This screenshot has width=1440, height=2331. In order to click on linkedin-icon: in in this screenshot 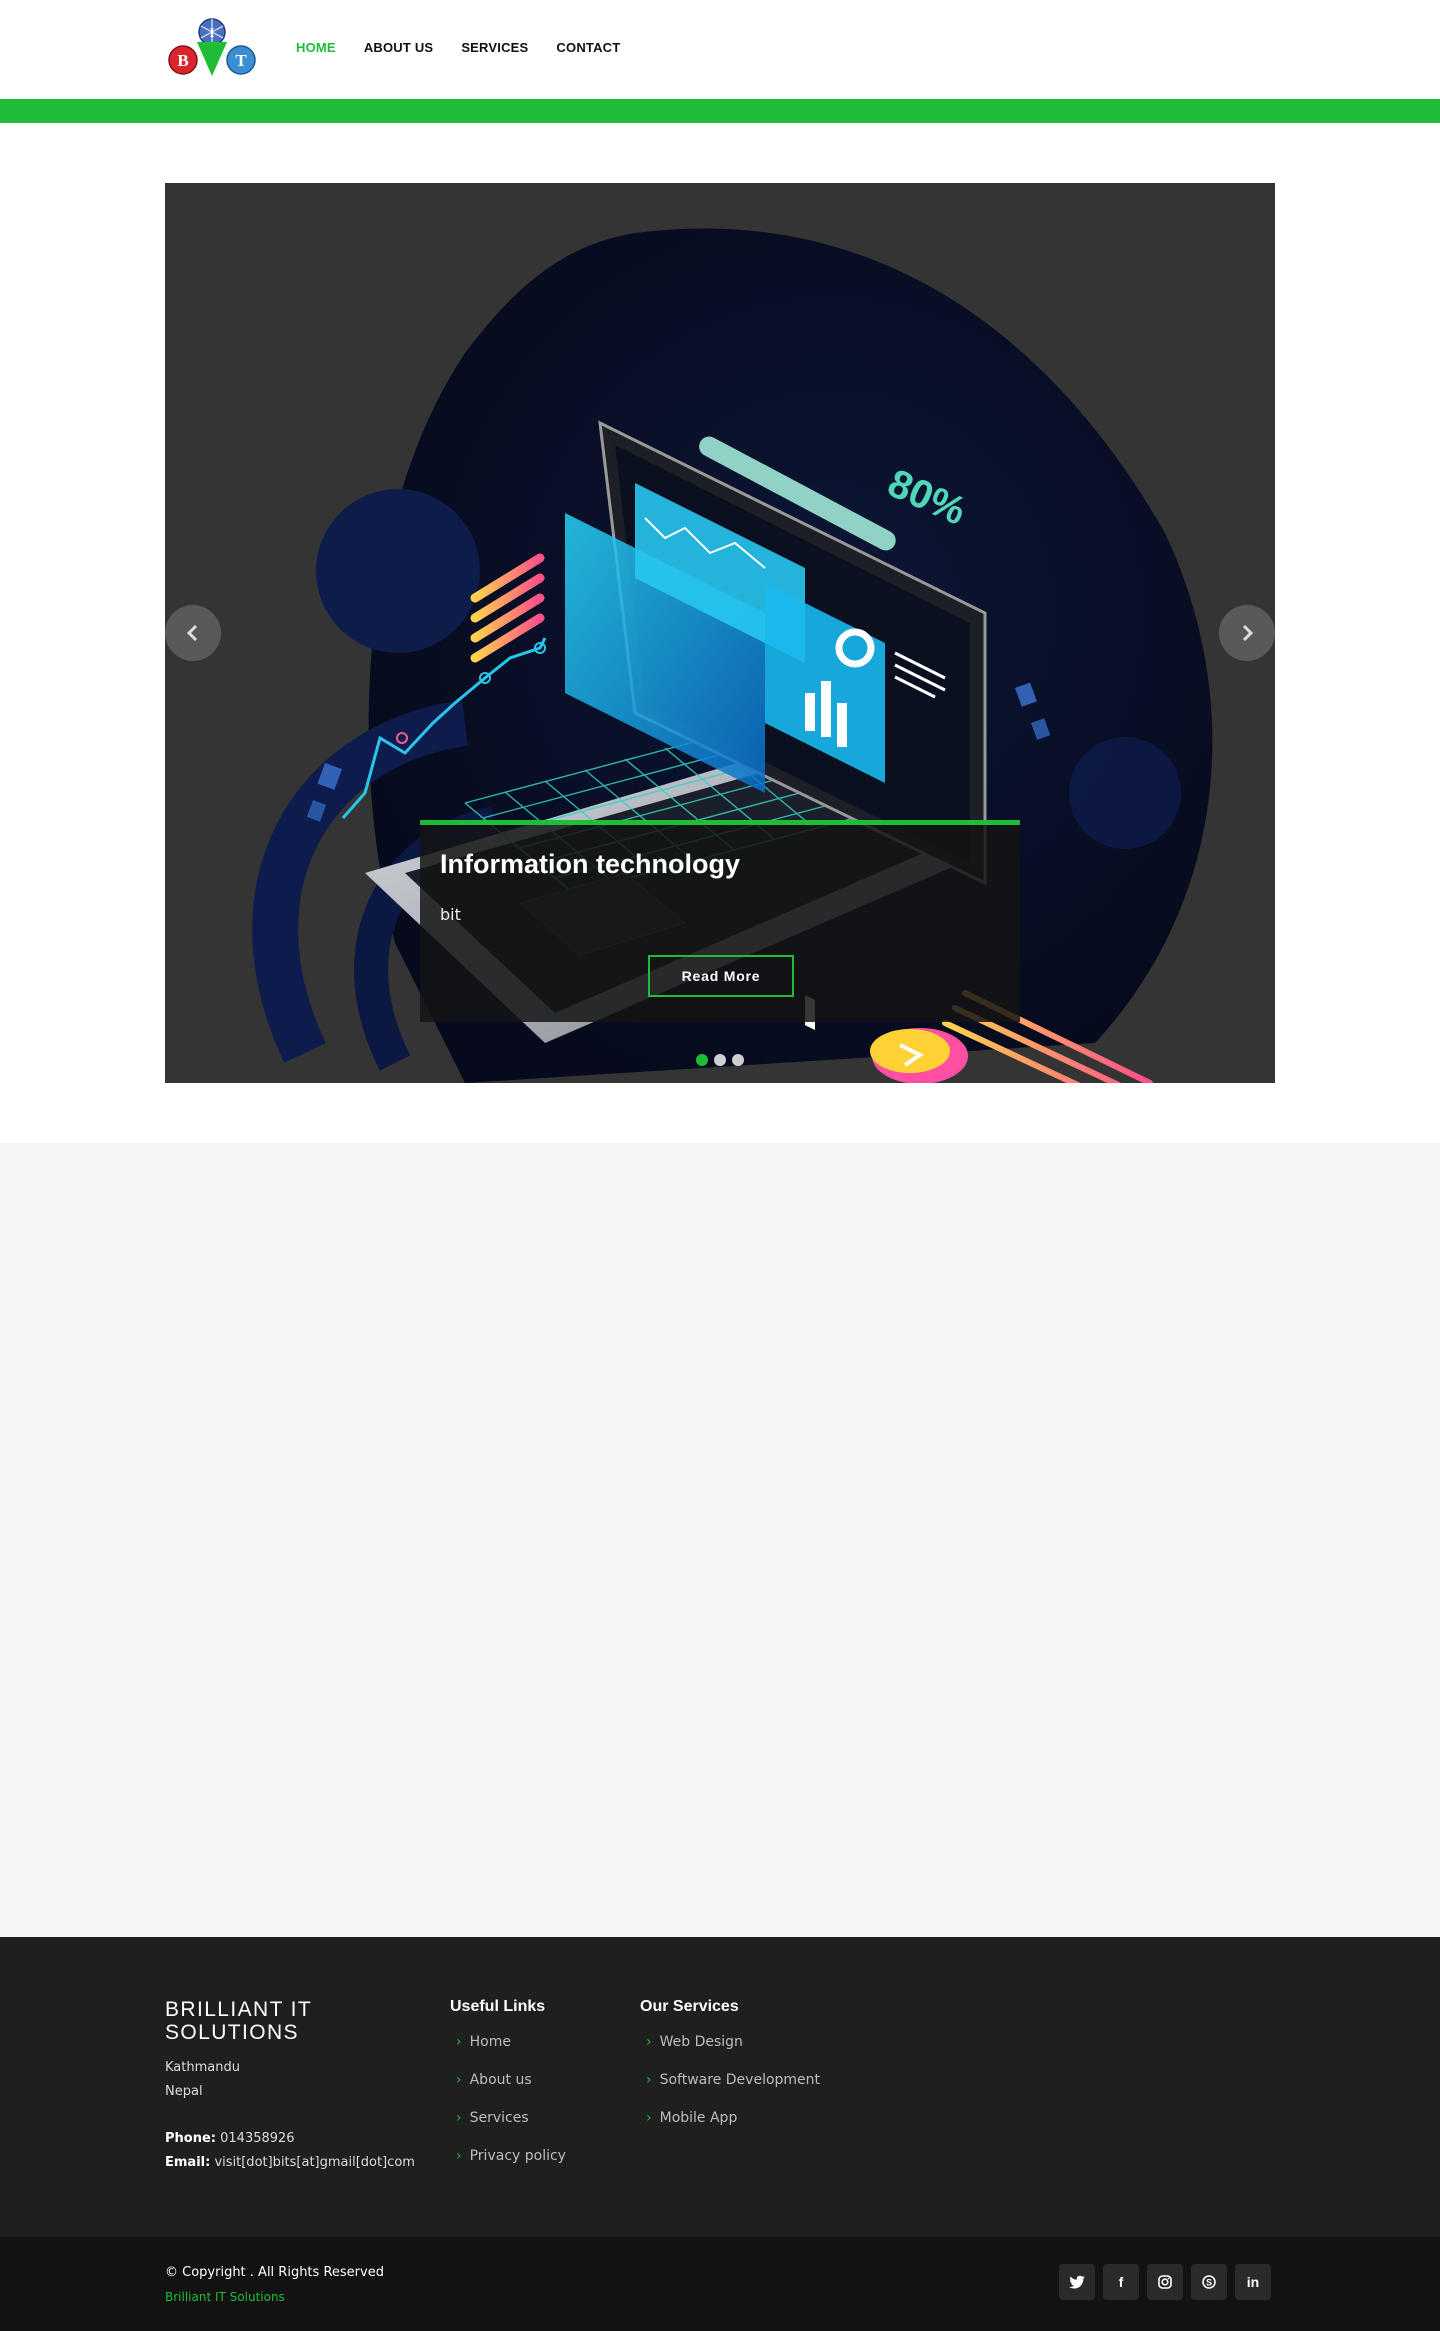, I will do `click(1253, 2282)`.